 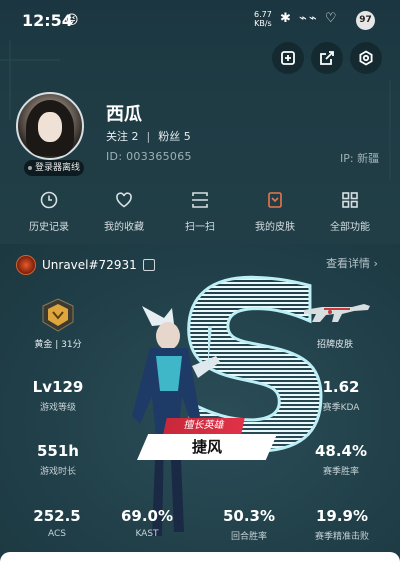 I want to click on ip-value: 新疆, so click(x=368, y=158).